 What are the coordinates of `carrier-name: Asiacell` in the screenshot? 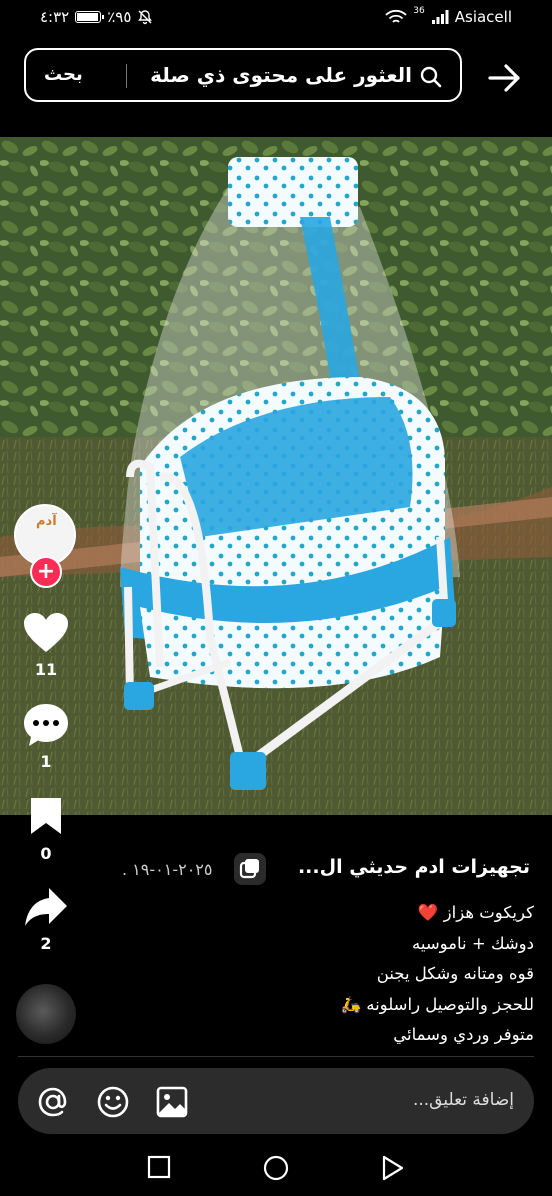 It's located at (483, 17).